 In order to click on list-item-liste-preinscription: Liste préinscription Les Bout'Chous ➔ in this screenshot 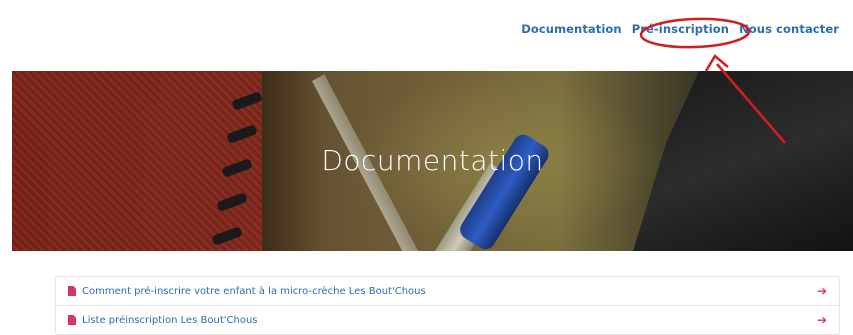, I will do `click(447, 320)`.